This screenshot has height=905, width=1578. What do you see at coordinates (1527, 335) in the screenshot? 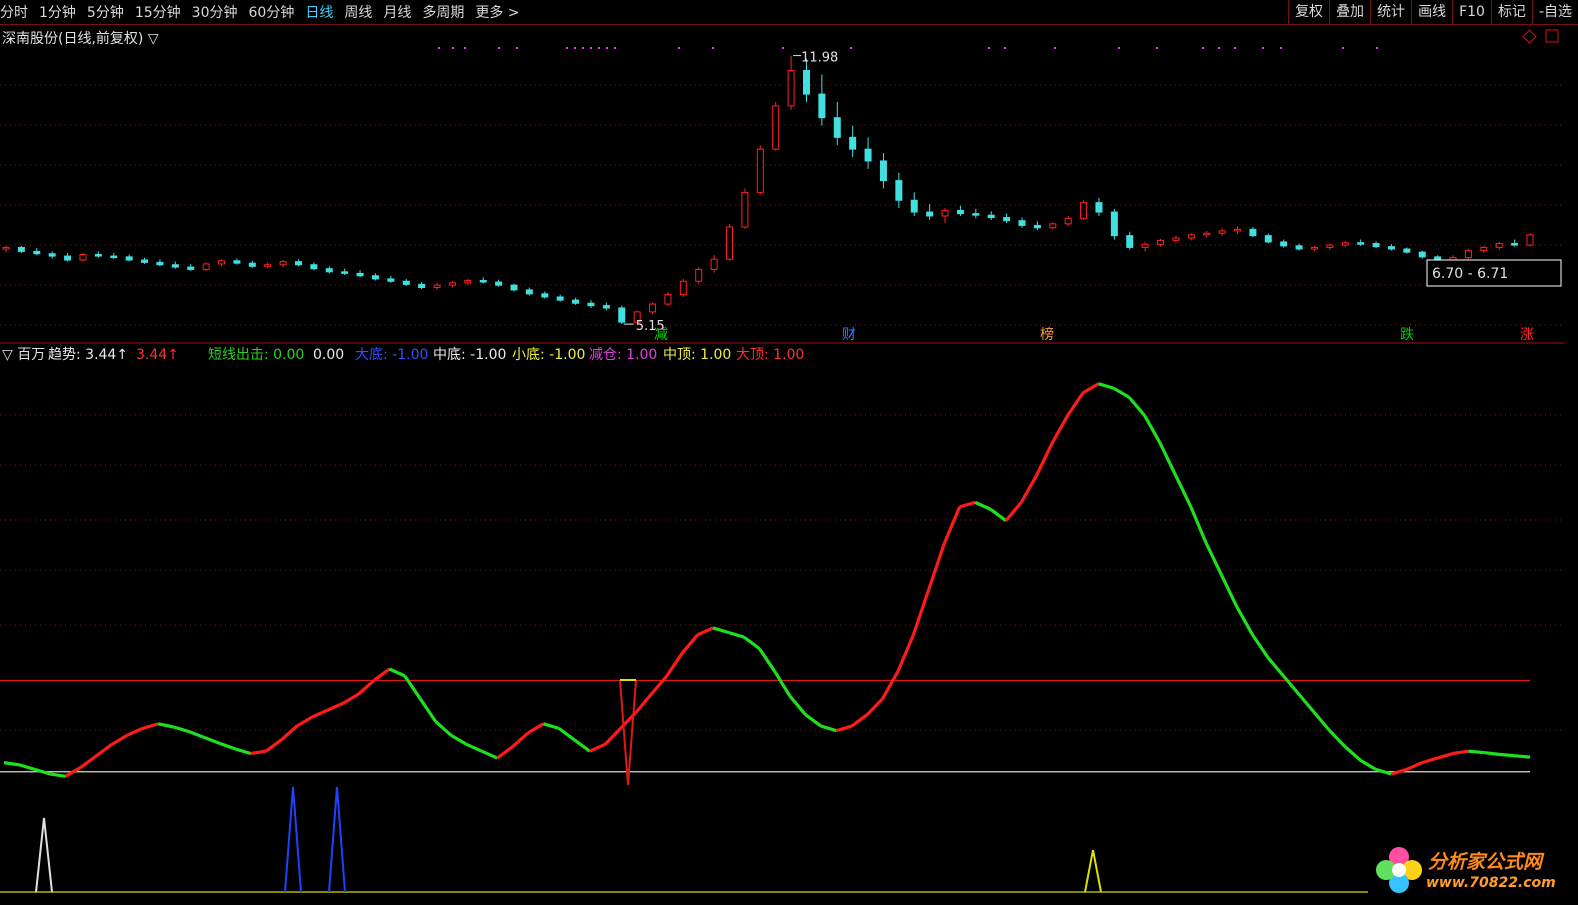
I see `event-marker-4: 涨` at bounding box center [1527, 335].